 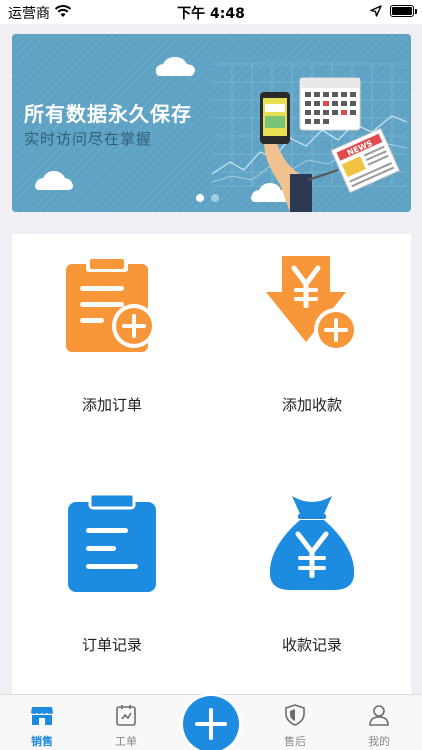 What do you see at coordinates (42, 716) in the screenshot?
I see `store-icon` at bounding box center [42, 716].